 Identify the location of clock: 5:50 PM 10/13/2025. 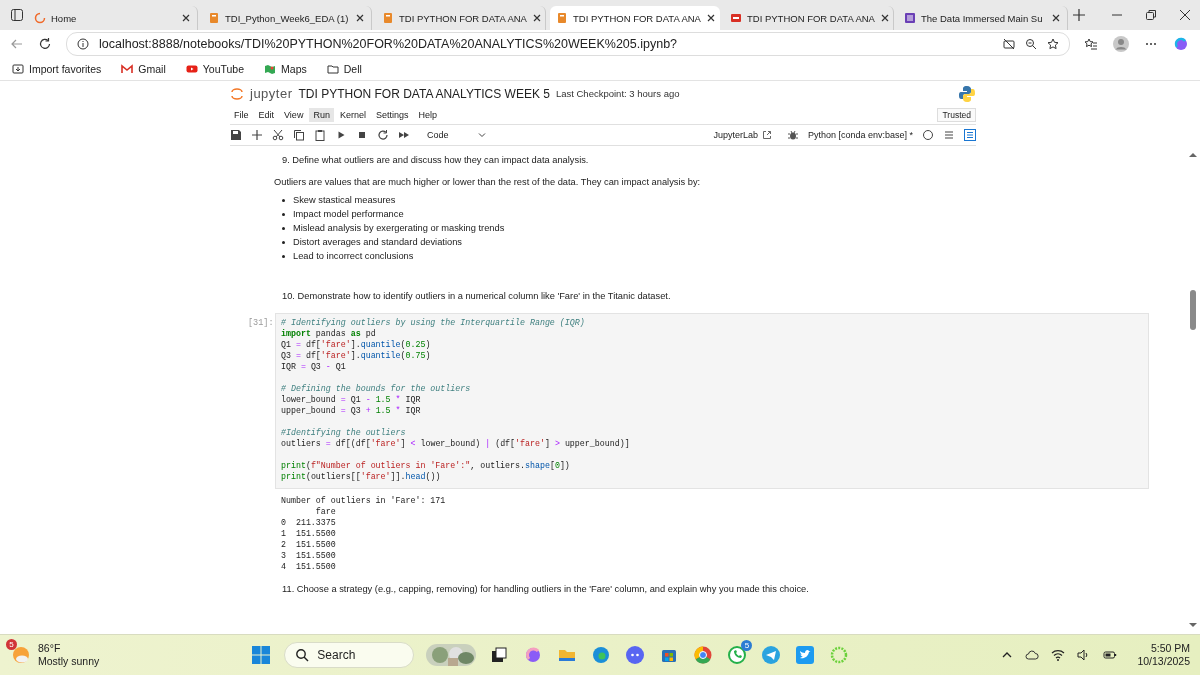
(1163, 655).